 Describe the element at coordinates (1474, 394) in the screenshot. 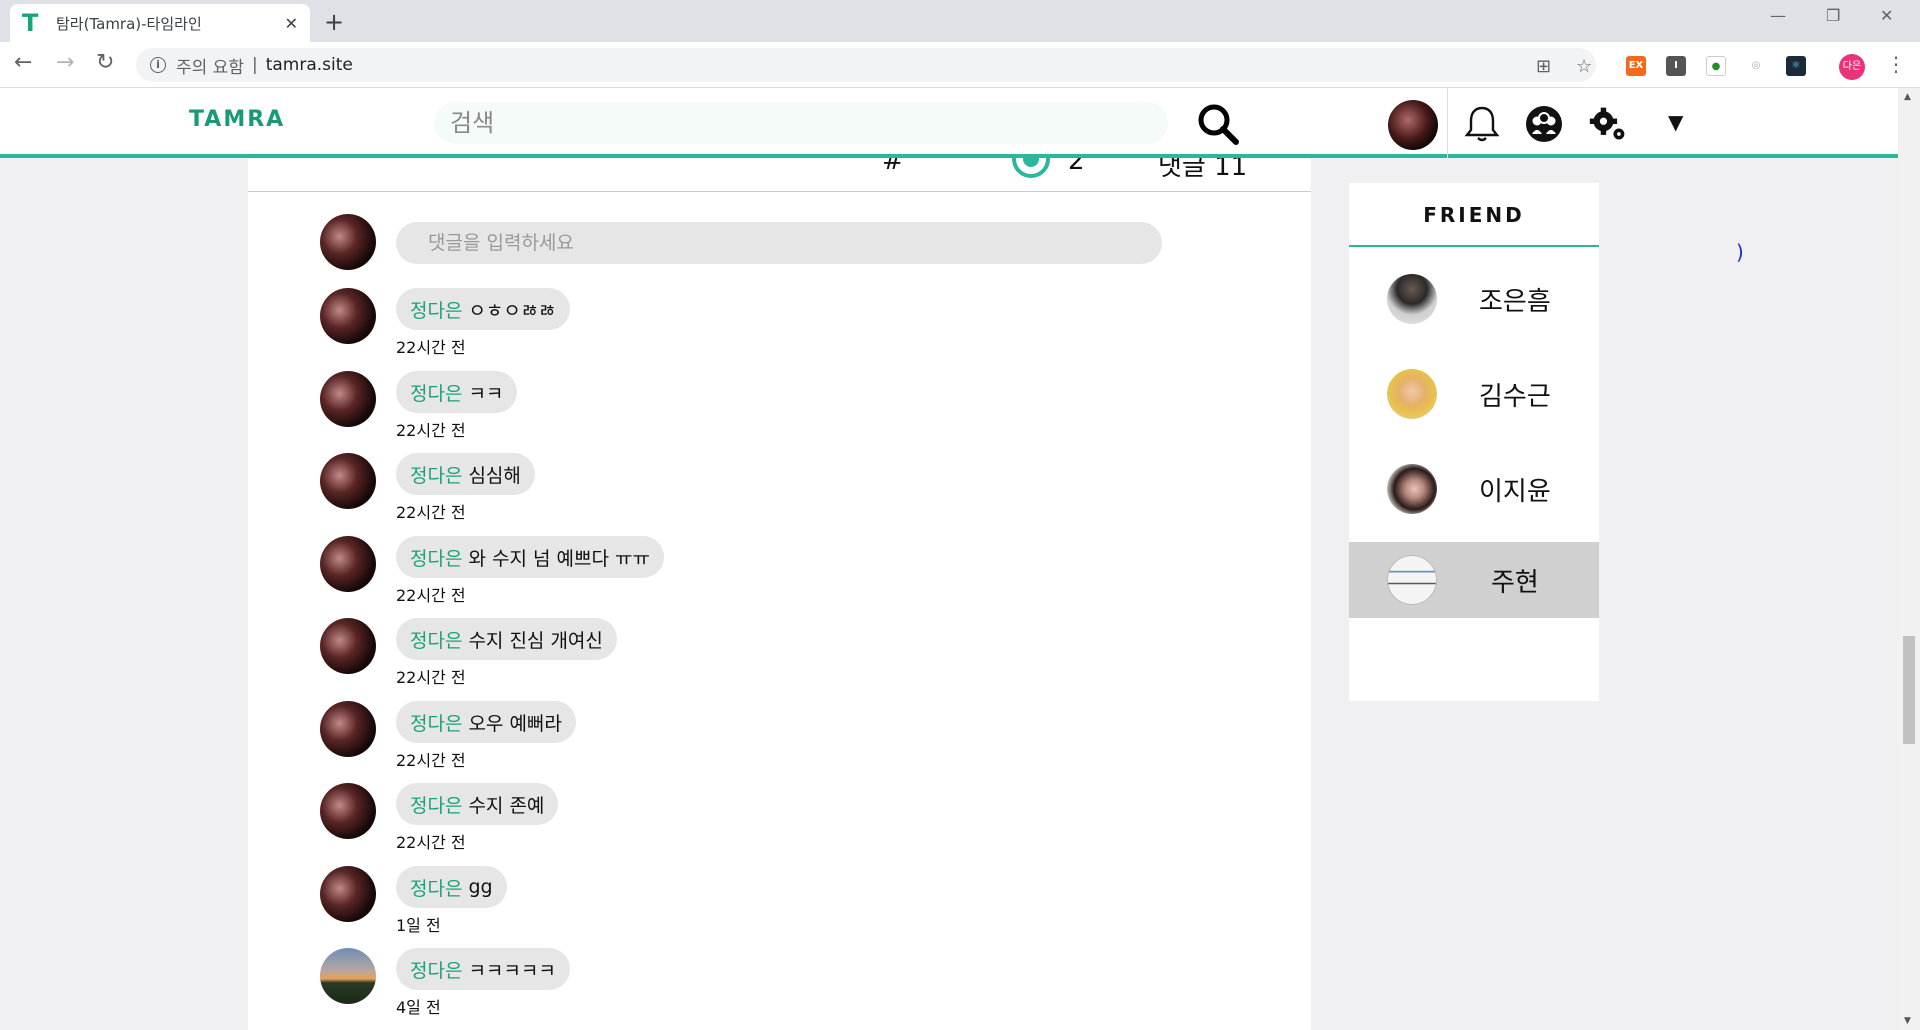

I see `friend-item: 김수근` at that location.